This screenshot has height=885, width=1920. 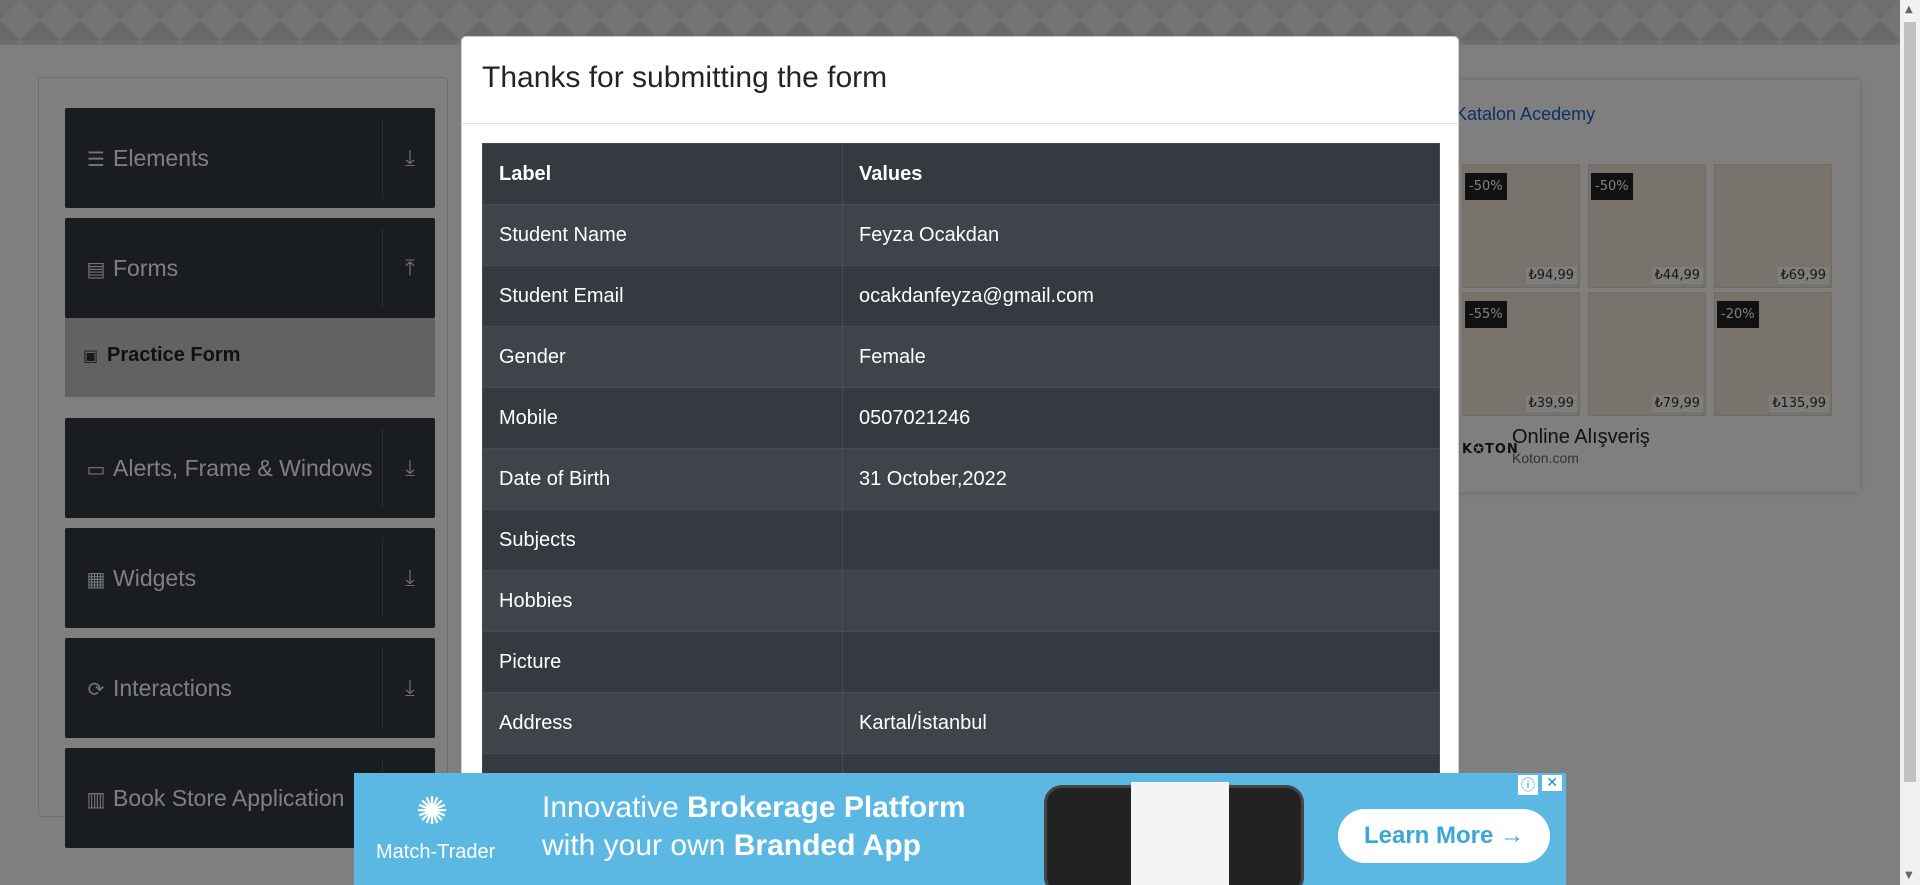 I want to click on row-label: Student Email, so click(x=662, y=296).